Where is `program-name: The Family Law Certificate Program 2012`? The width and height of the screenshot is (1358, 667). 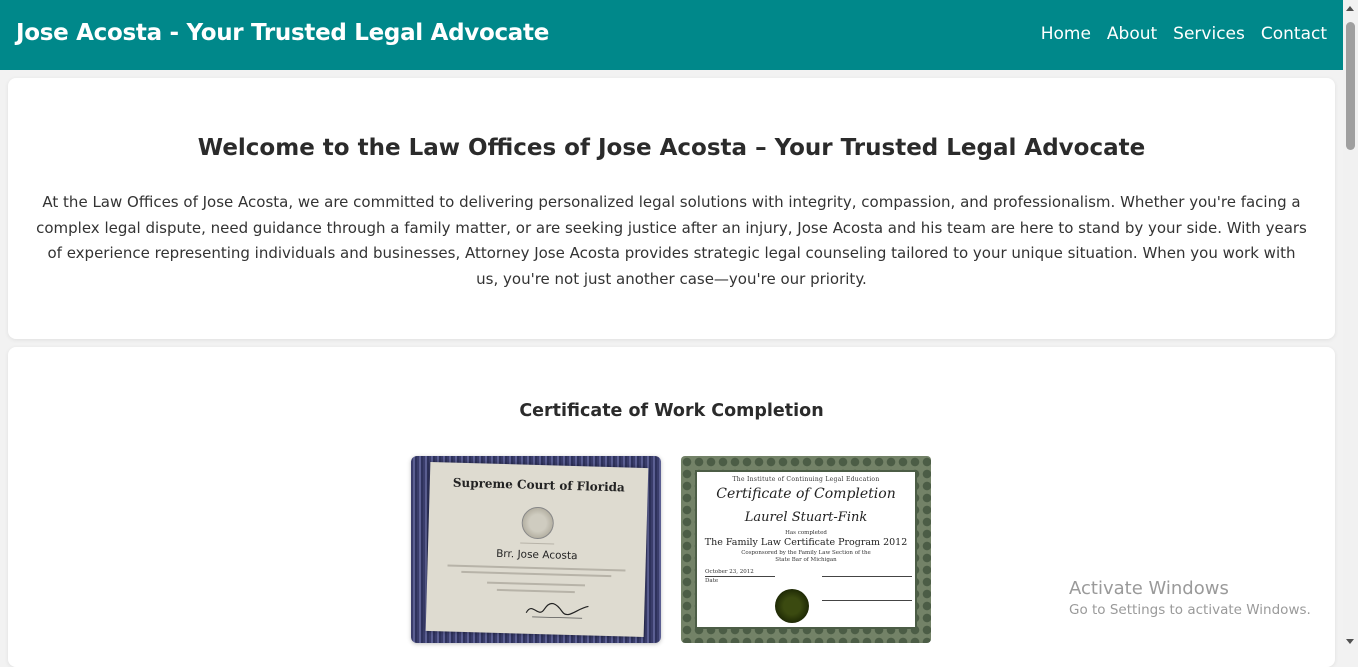
program-name: The Family Law Certificate Program 2012 is located at coordinates (806, 542).